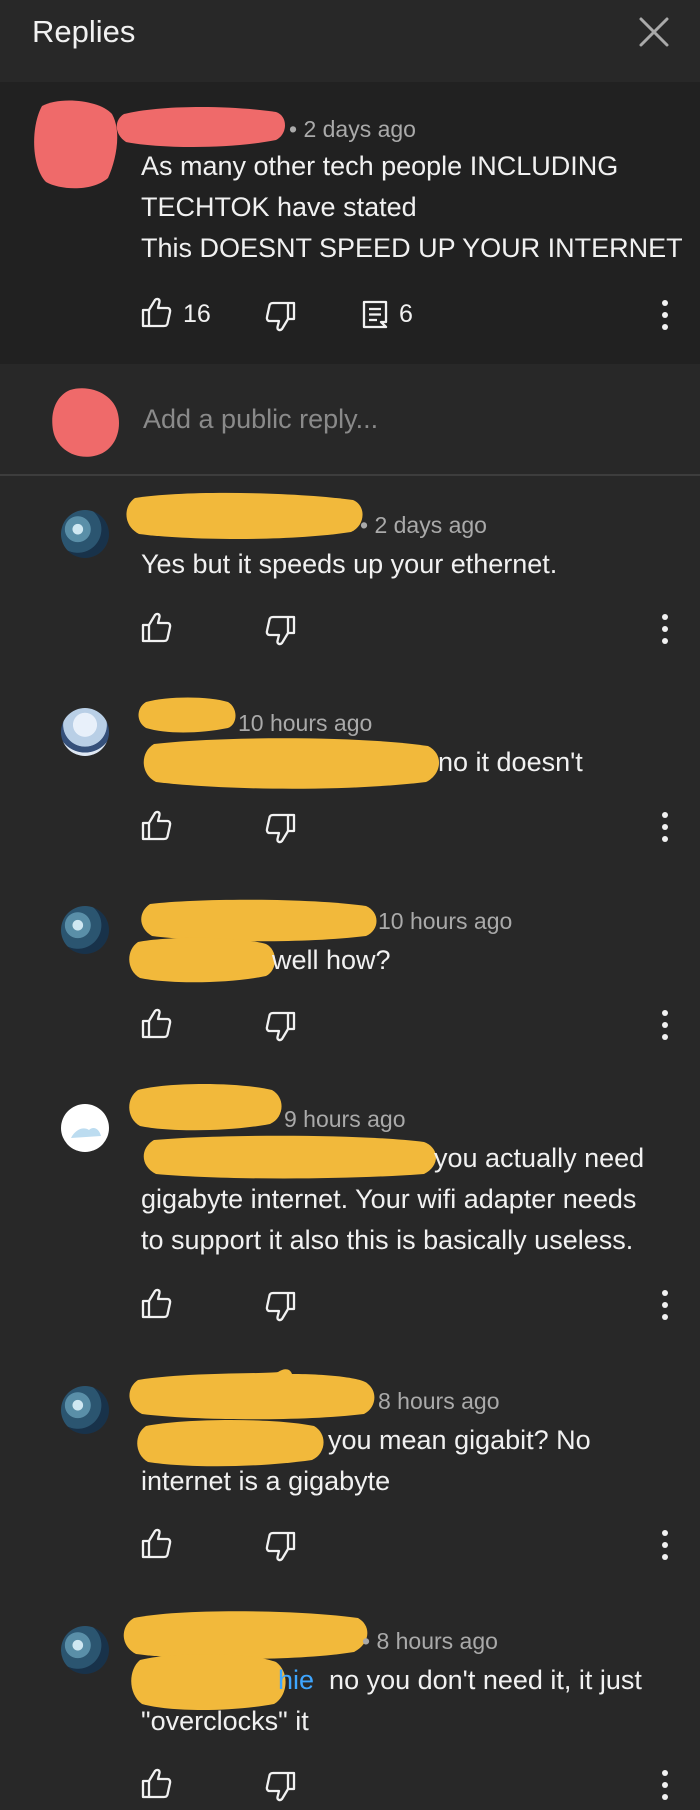  Describe the element at coordinates (403, 419) in the screenshot. I see `public-reply-input` at that location.